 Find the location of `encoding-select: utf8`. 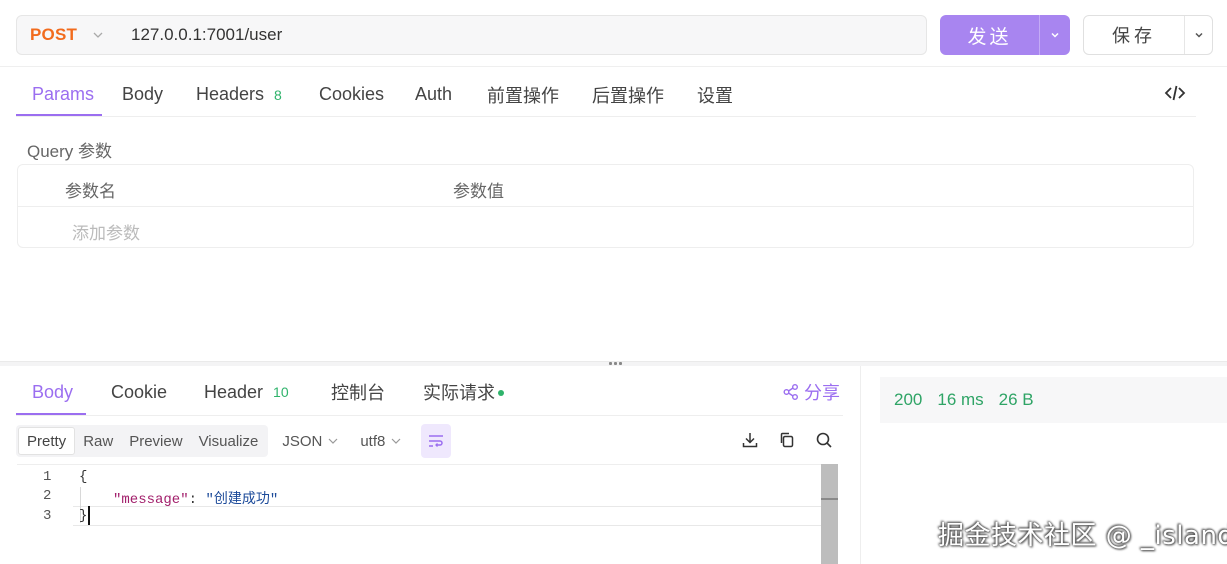

encoding-select: utf8 is located at coordinates (380, 441).